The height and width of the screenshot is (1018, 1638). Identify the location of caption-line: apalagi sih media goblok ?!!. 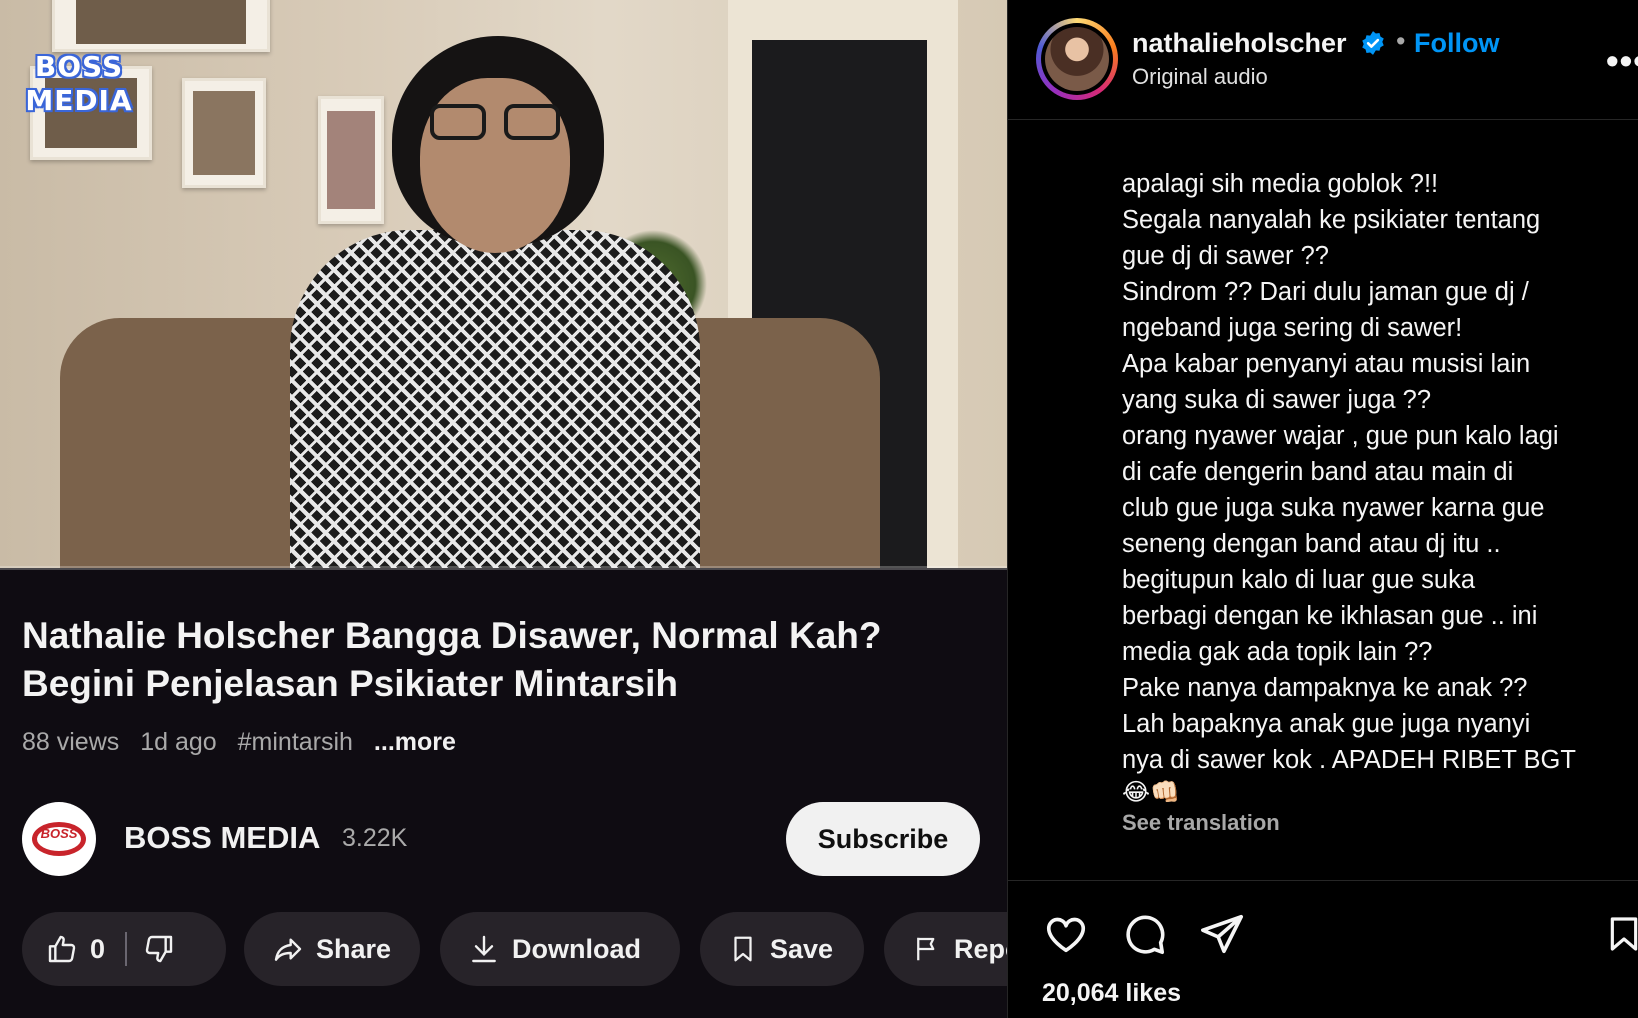
(1280, 184).